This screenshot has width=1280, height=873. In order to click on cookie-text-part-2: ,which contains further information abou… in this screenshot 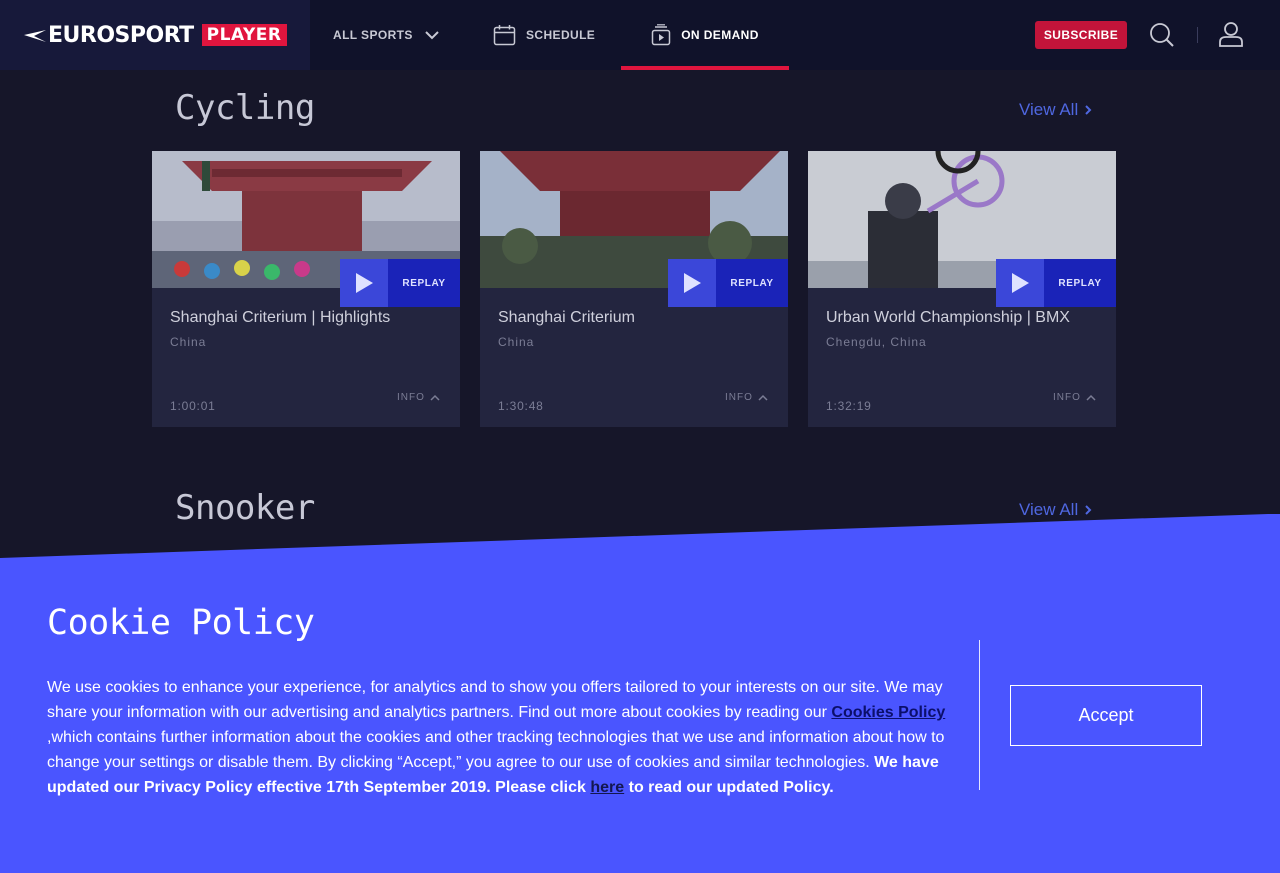, I will do `click(496, 750)`.